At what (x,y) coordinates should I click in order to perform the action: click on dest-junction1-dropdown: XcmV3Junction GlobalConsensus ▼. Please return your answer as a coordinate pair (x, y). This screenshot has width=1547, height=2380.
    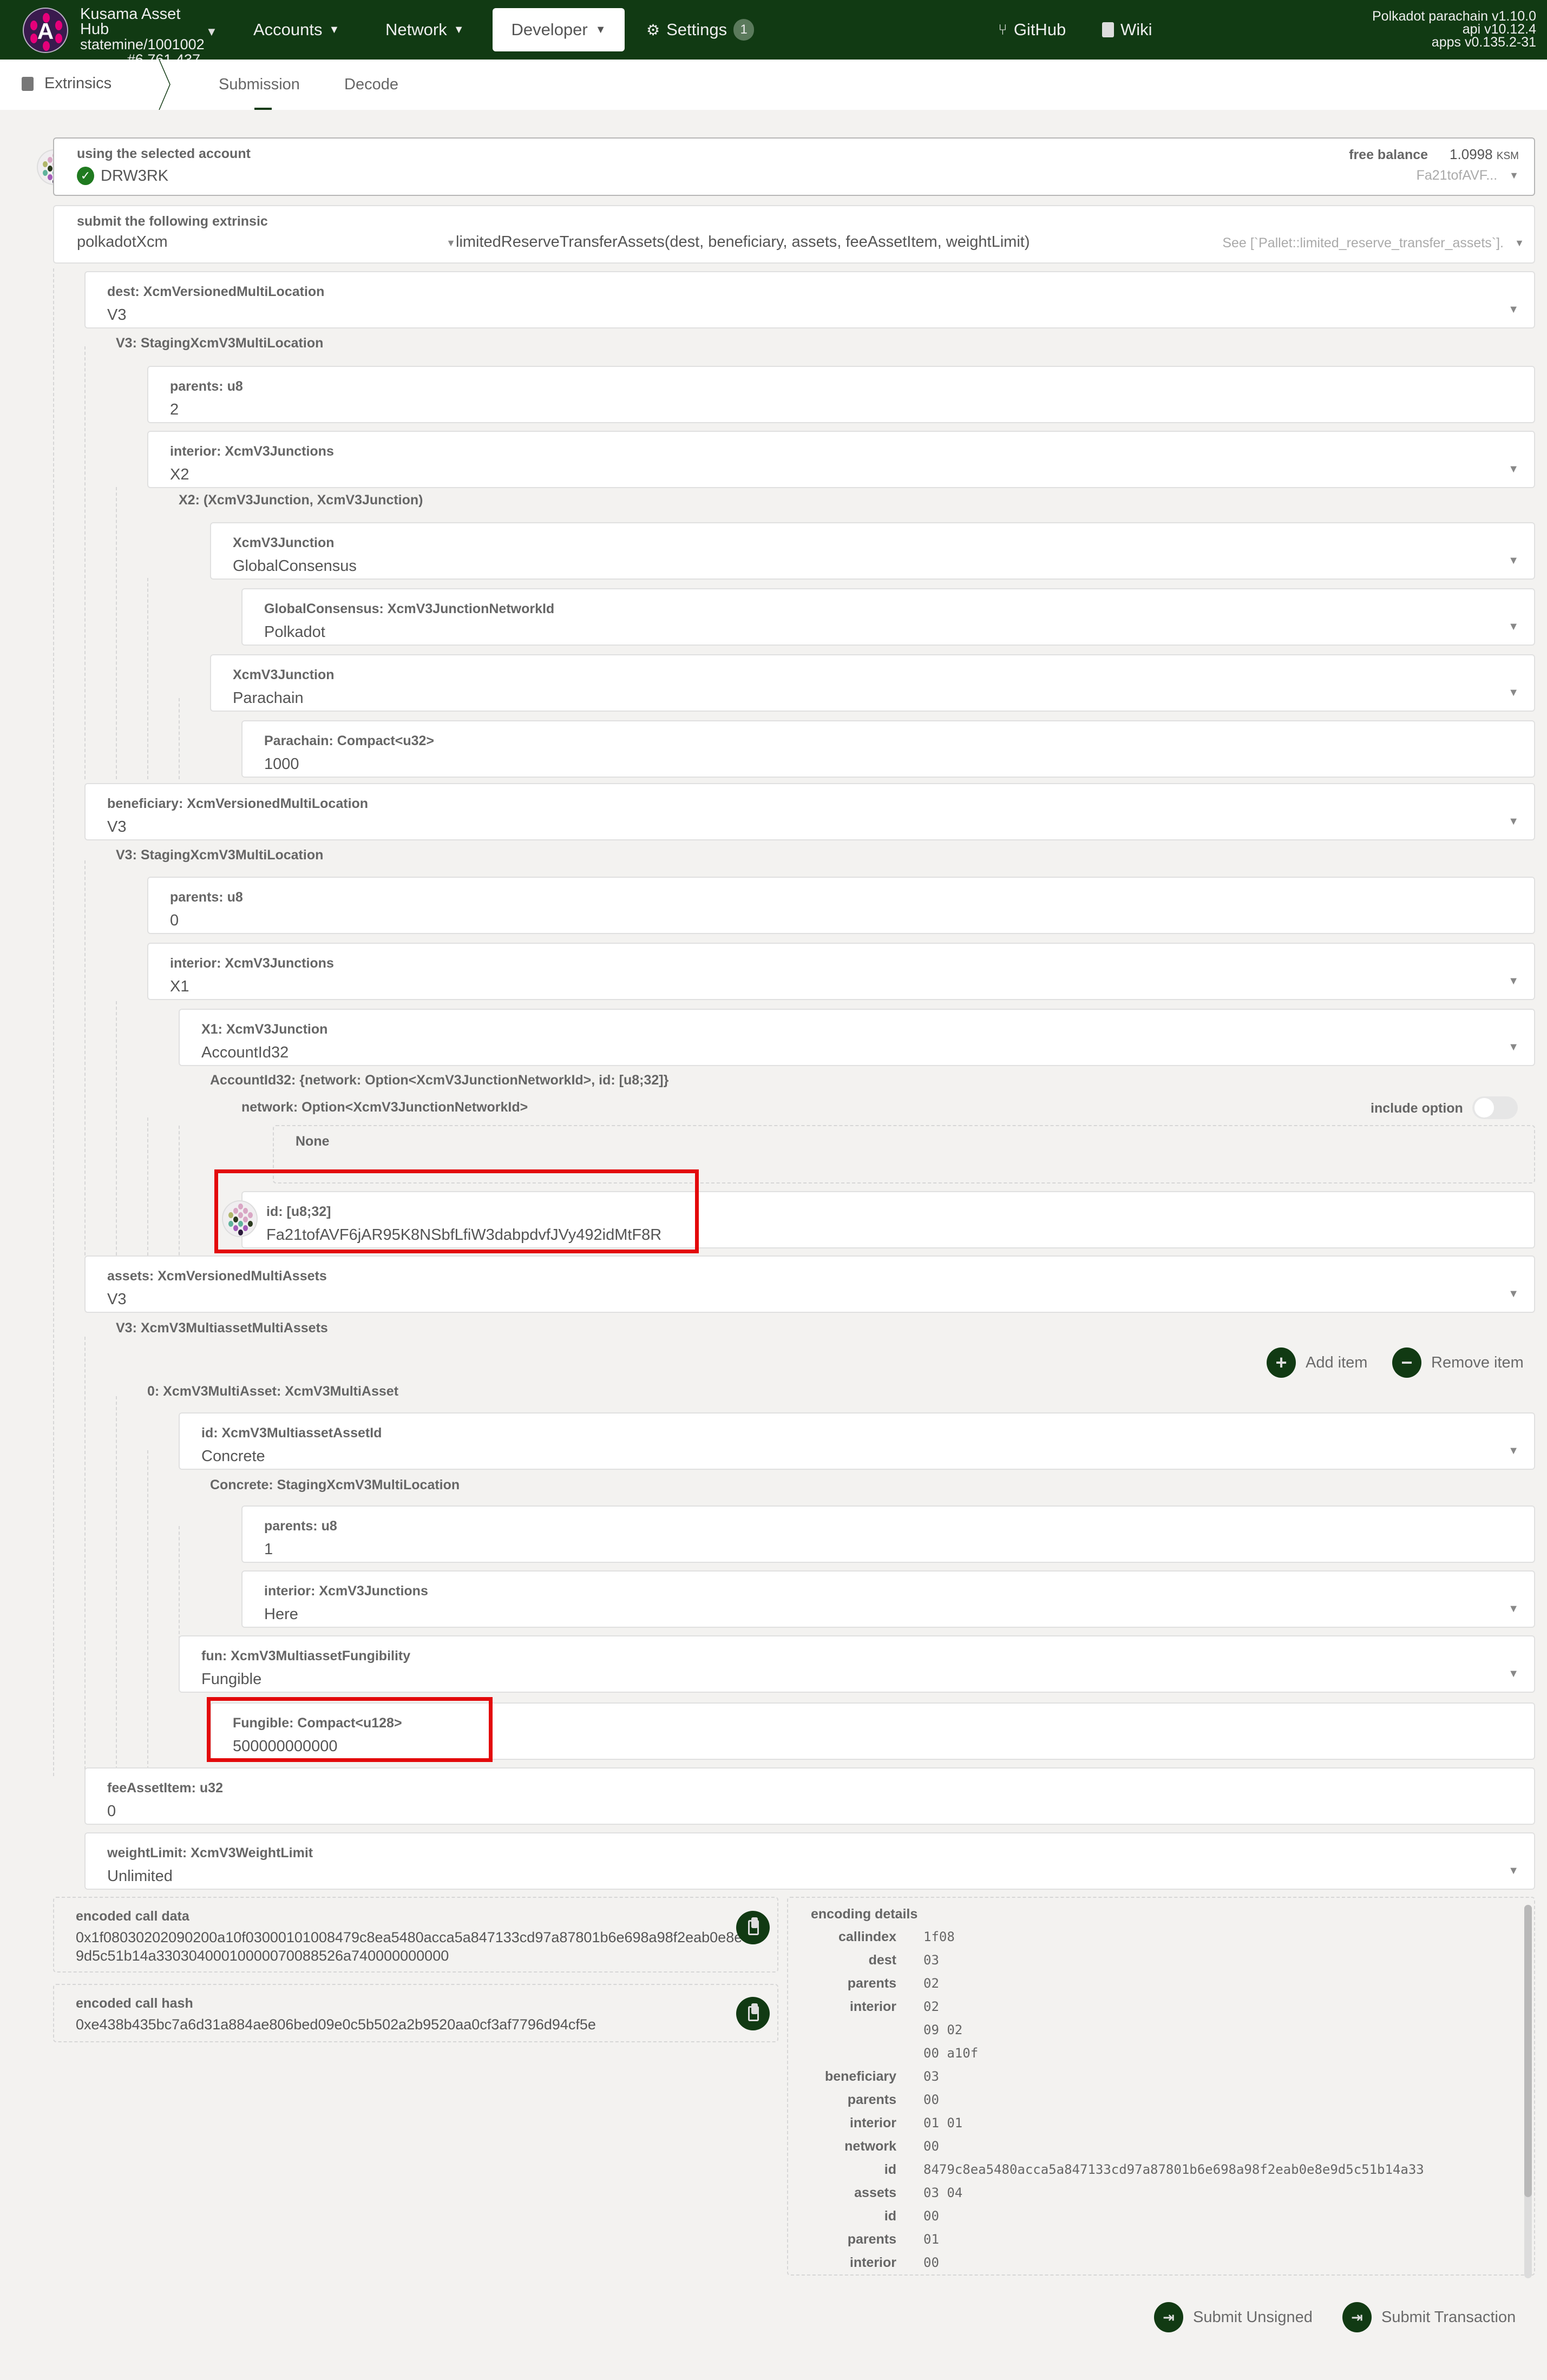
    Looking at the image, I should click on (872, 551).